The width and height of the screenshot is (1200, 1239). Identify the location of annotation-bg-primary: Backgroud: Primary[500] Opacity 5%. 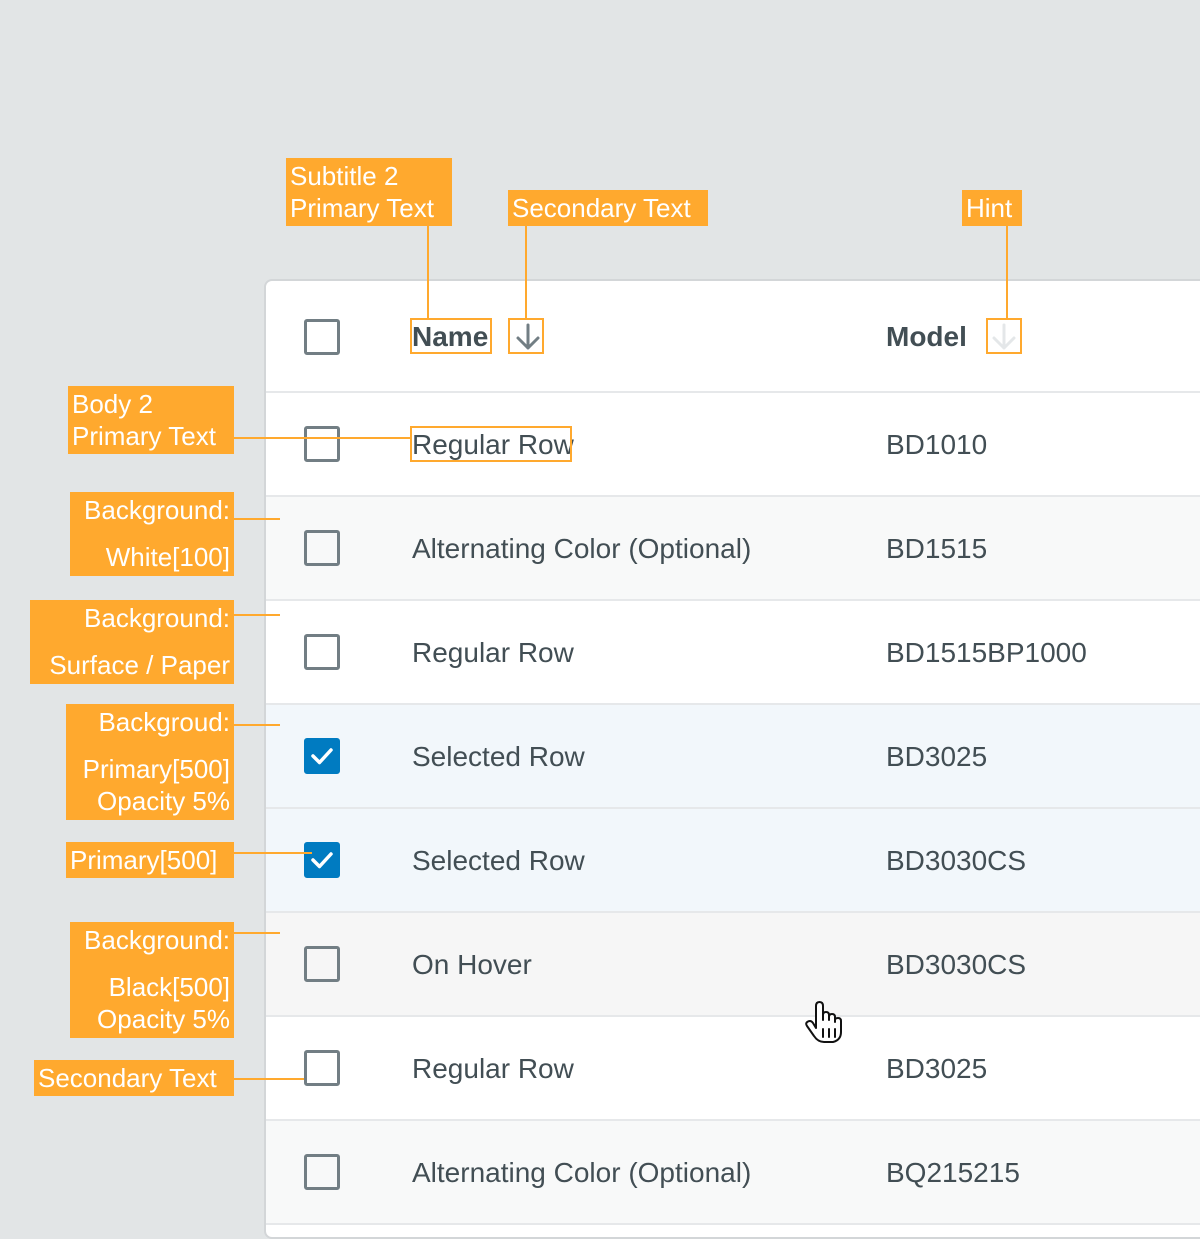
(150, 762).